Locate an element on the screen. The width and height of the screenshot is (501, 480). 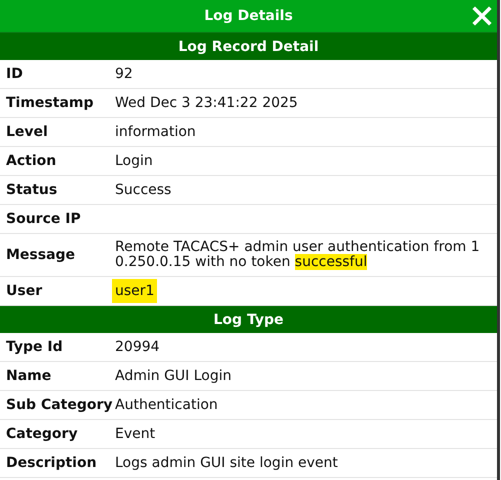
field-label: Sub Category is located at coordinates (59, 405).